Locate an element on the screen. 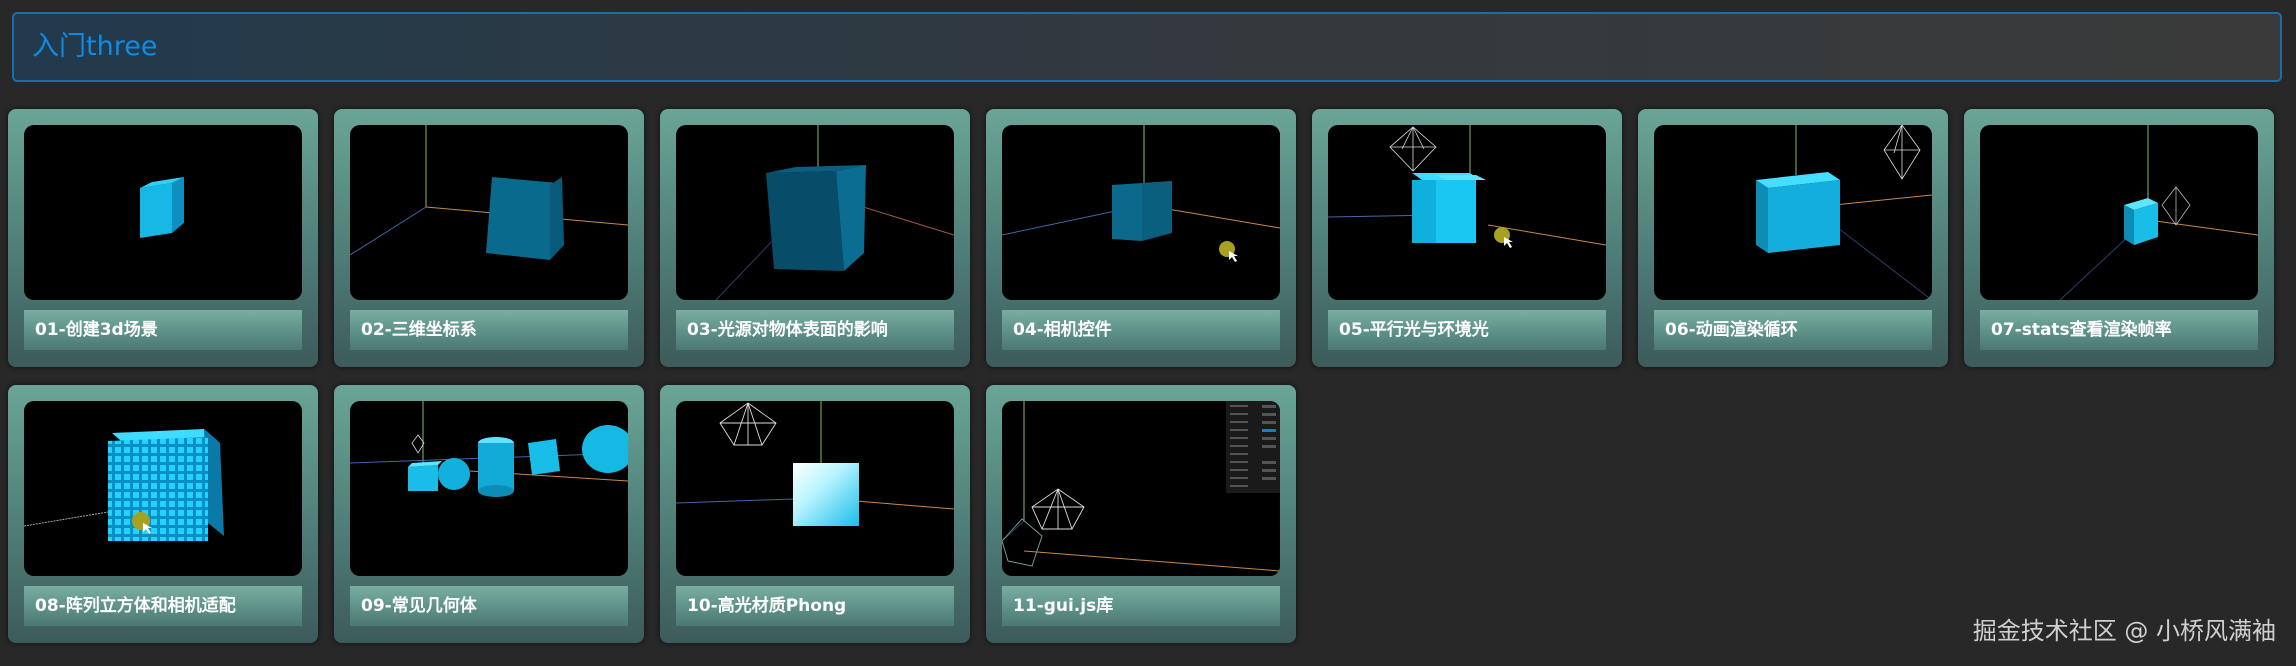 The height and width of the screenshot is (666, 2296). card-label: 09-常见几何体 is located at coordinates (489, 606).